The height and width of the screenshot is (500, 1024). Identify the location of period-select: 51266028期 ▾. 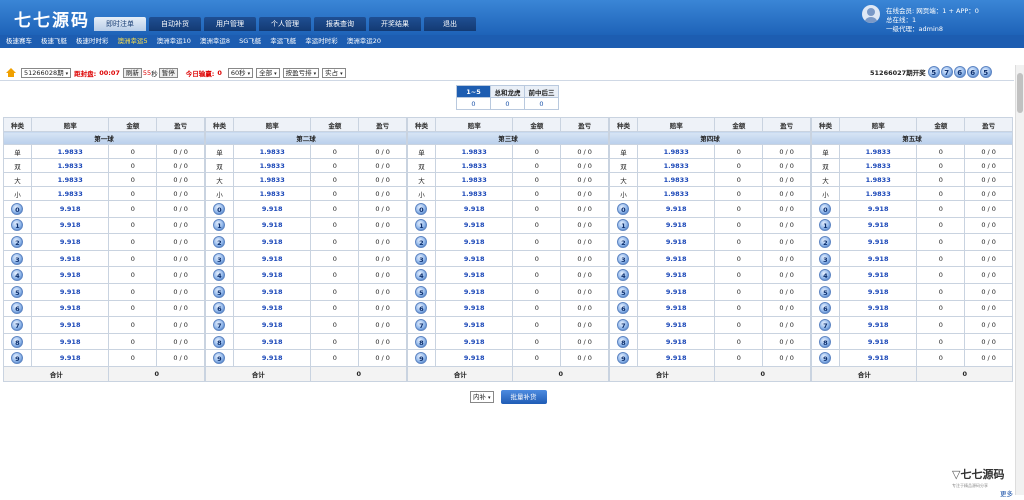
(46, 72).